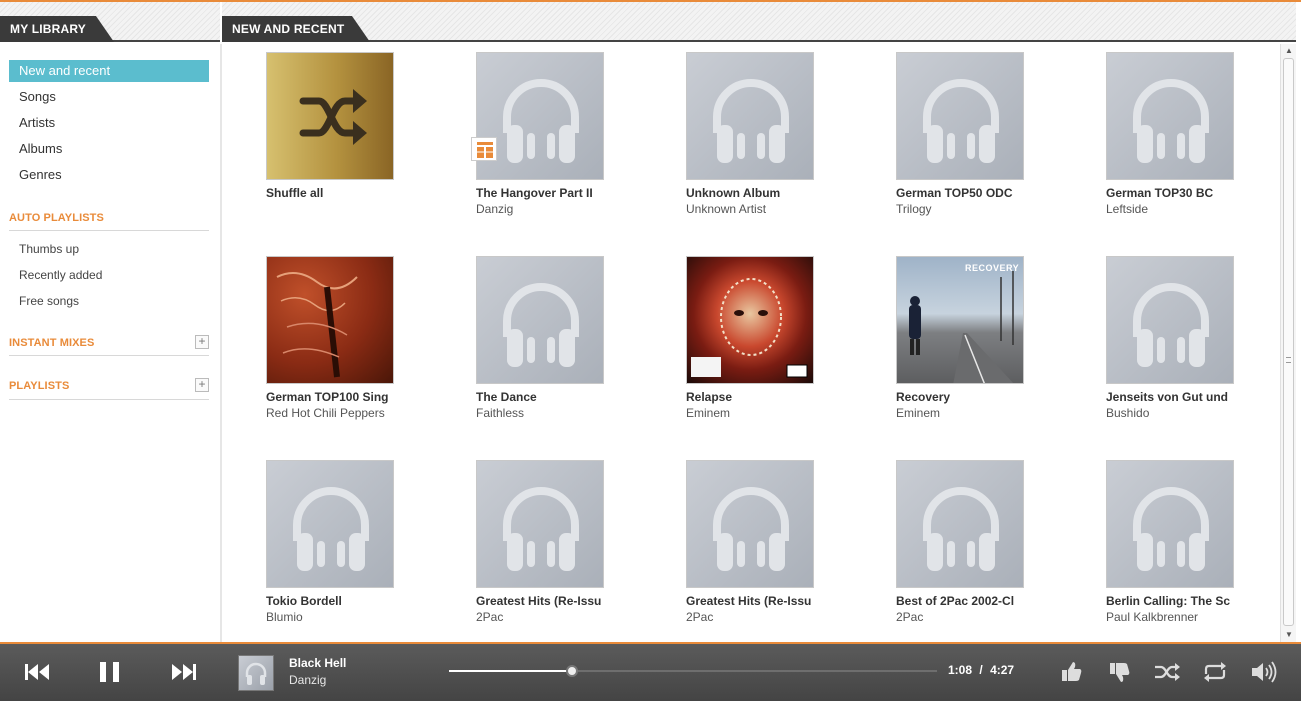  What do you see at coordinates (957, 209) in the screenshot?
I see `album-artist: Trilogy` at bounding box center [957, 209].